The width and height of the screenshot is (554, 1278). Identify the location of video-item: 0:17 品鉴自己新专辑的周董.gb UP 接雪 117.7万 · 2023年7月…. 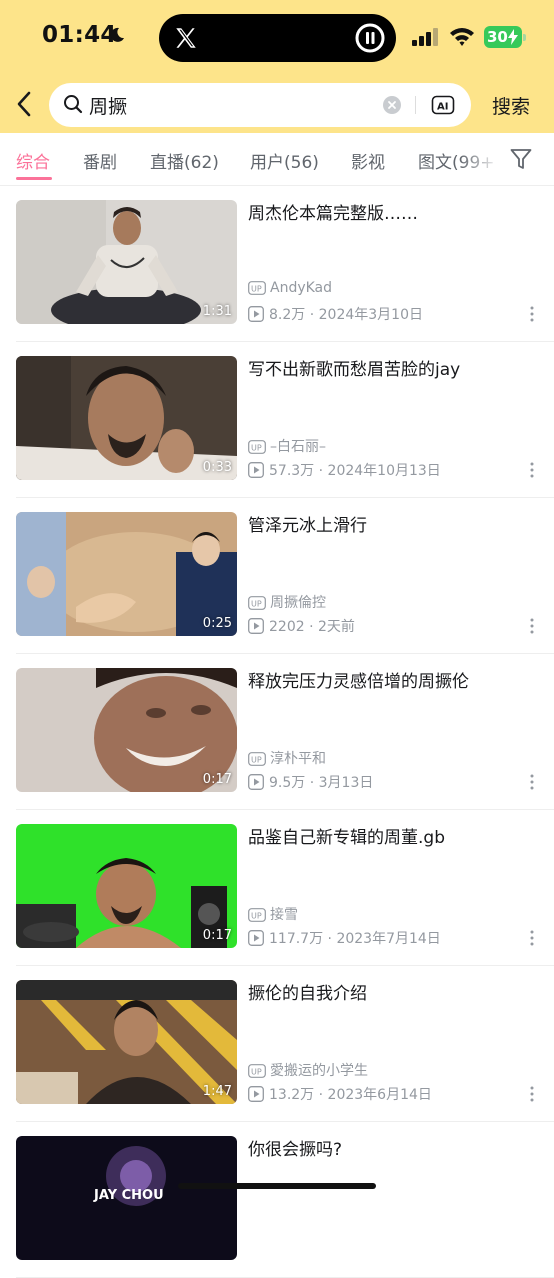
(277, 888).